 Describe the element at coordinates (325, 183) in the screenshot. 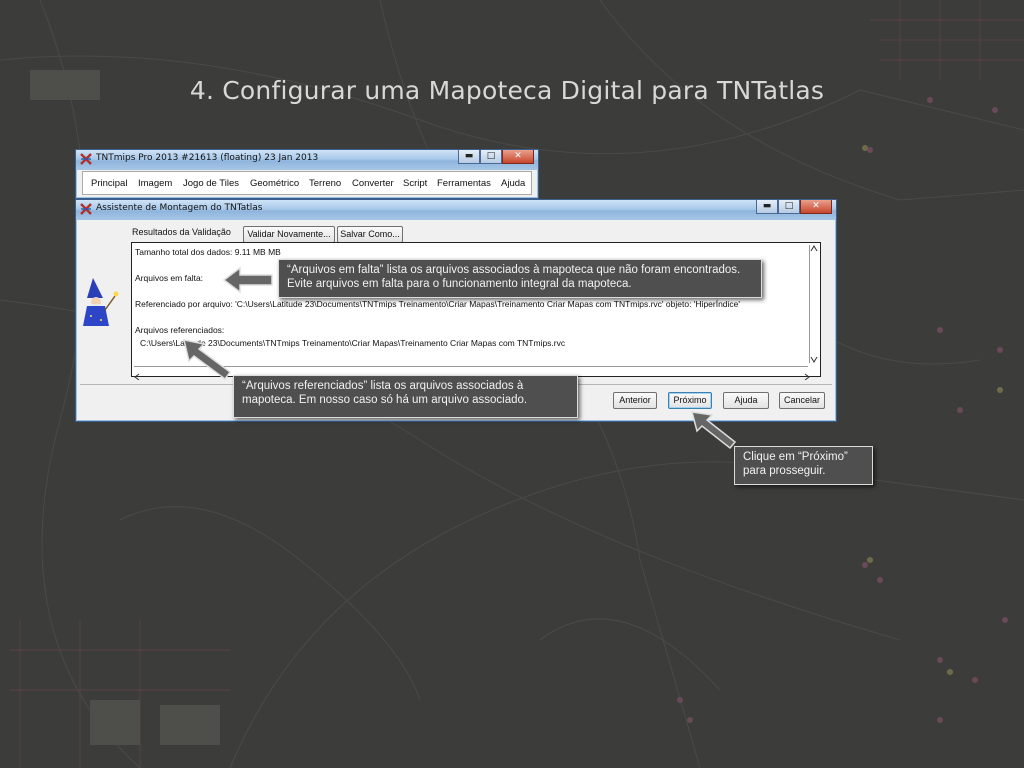

I see `menu-terreno: Terreno` at that location.